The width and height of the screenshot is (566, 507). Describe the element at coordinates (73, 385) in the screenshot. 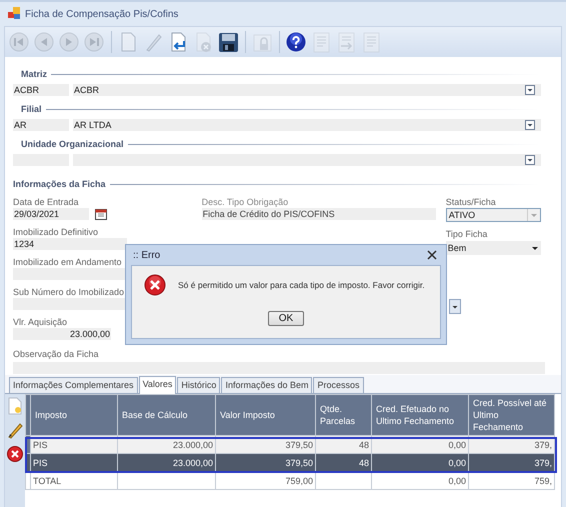

I see `tab: Informações Complementares` at that location.